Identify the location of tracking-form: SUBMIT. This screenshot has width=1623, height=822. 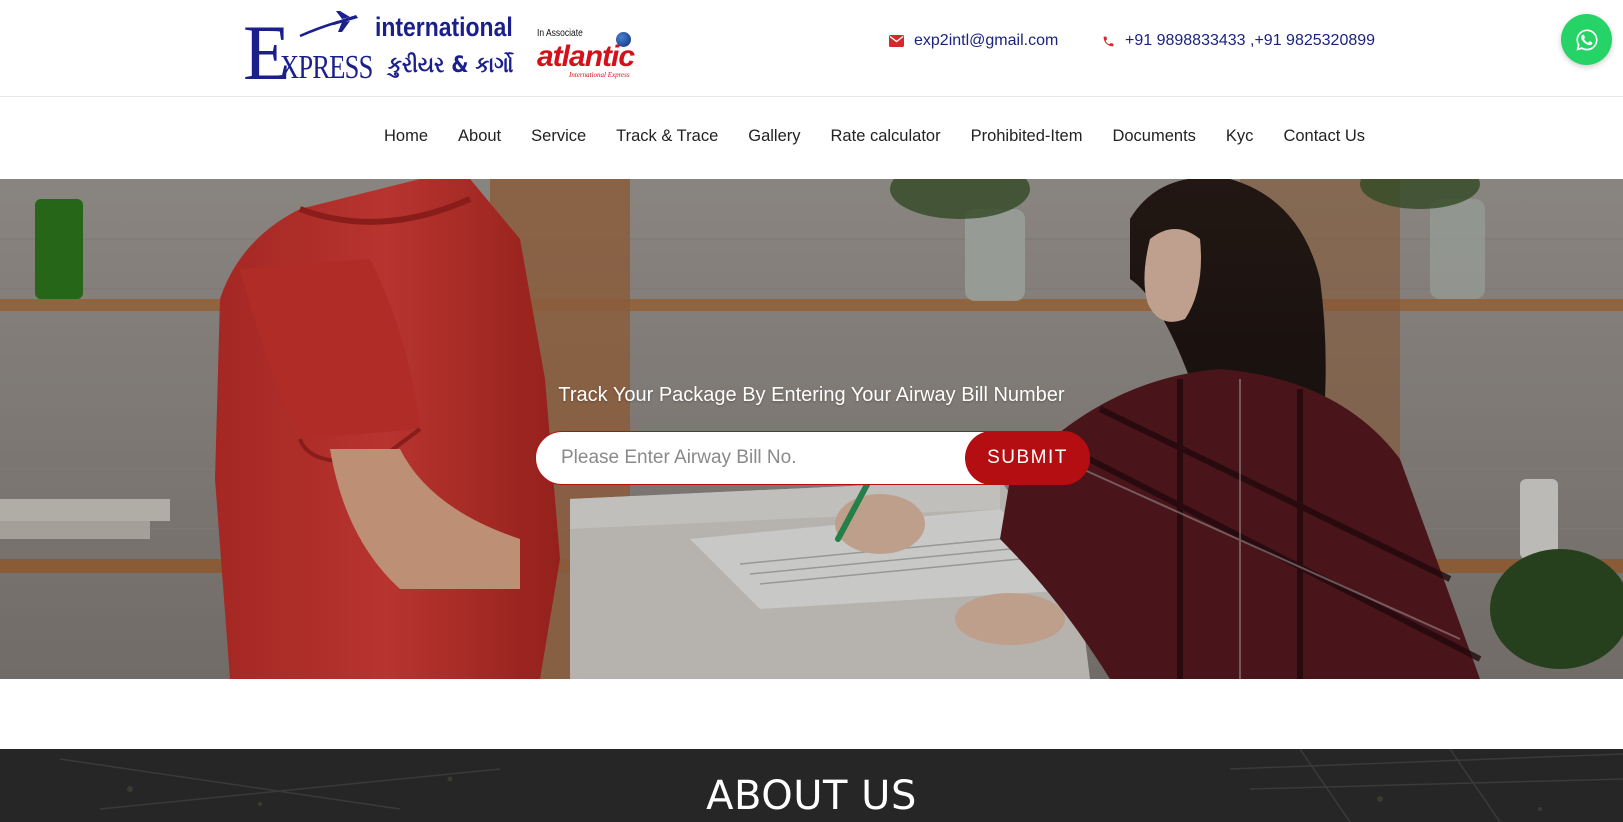
(812, 458).